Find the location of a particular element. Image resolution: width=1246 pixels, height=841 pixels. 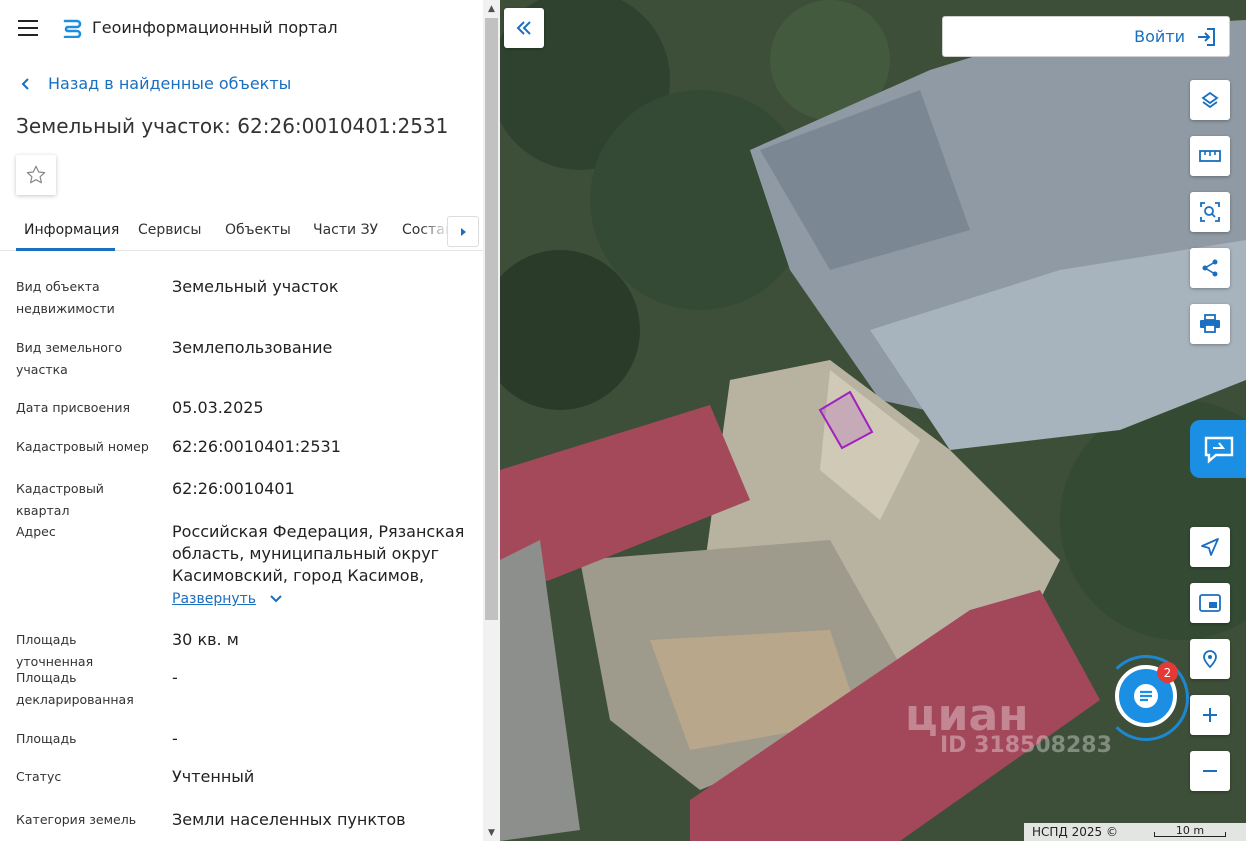

star-icon is located at coordinates (36, 174).